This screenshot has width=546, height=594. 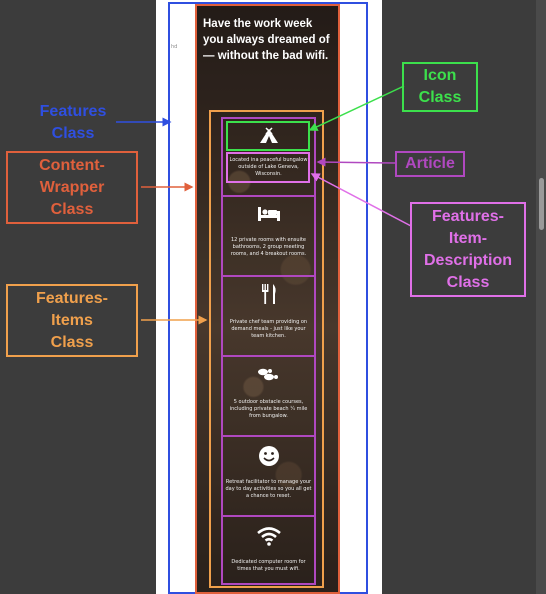 I want to click on features-class-label: Features Class, so click(x=73, y=122).